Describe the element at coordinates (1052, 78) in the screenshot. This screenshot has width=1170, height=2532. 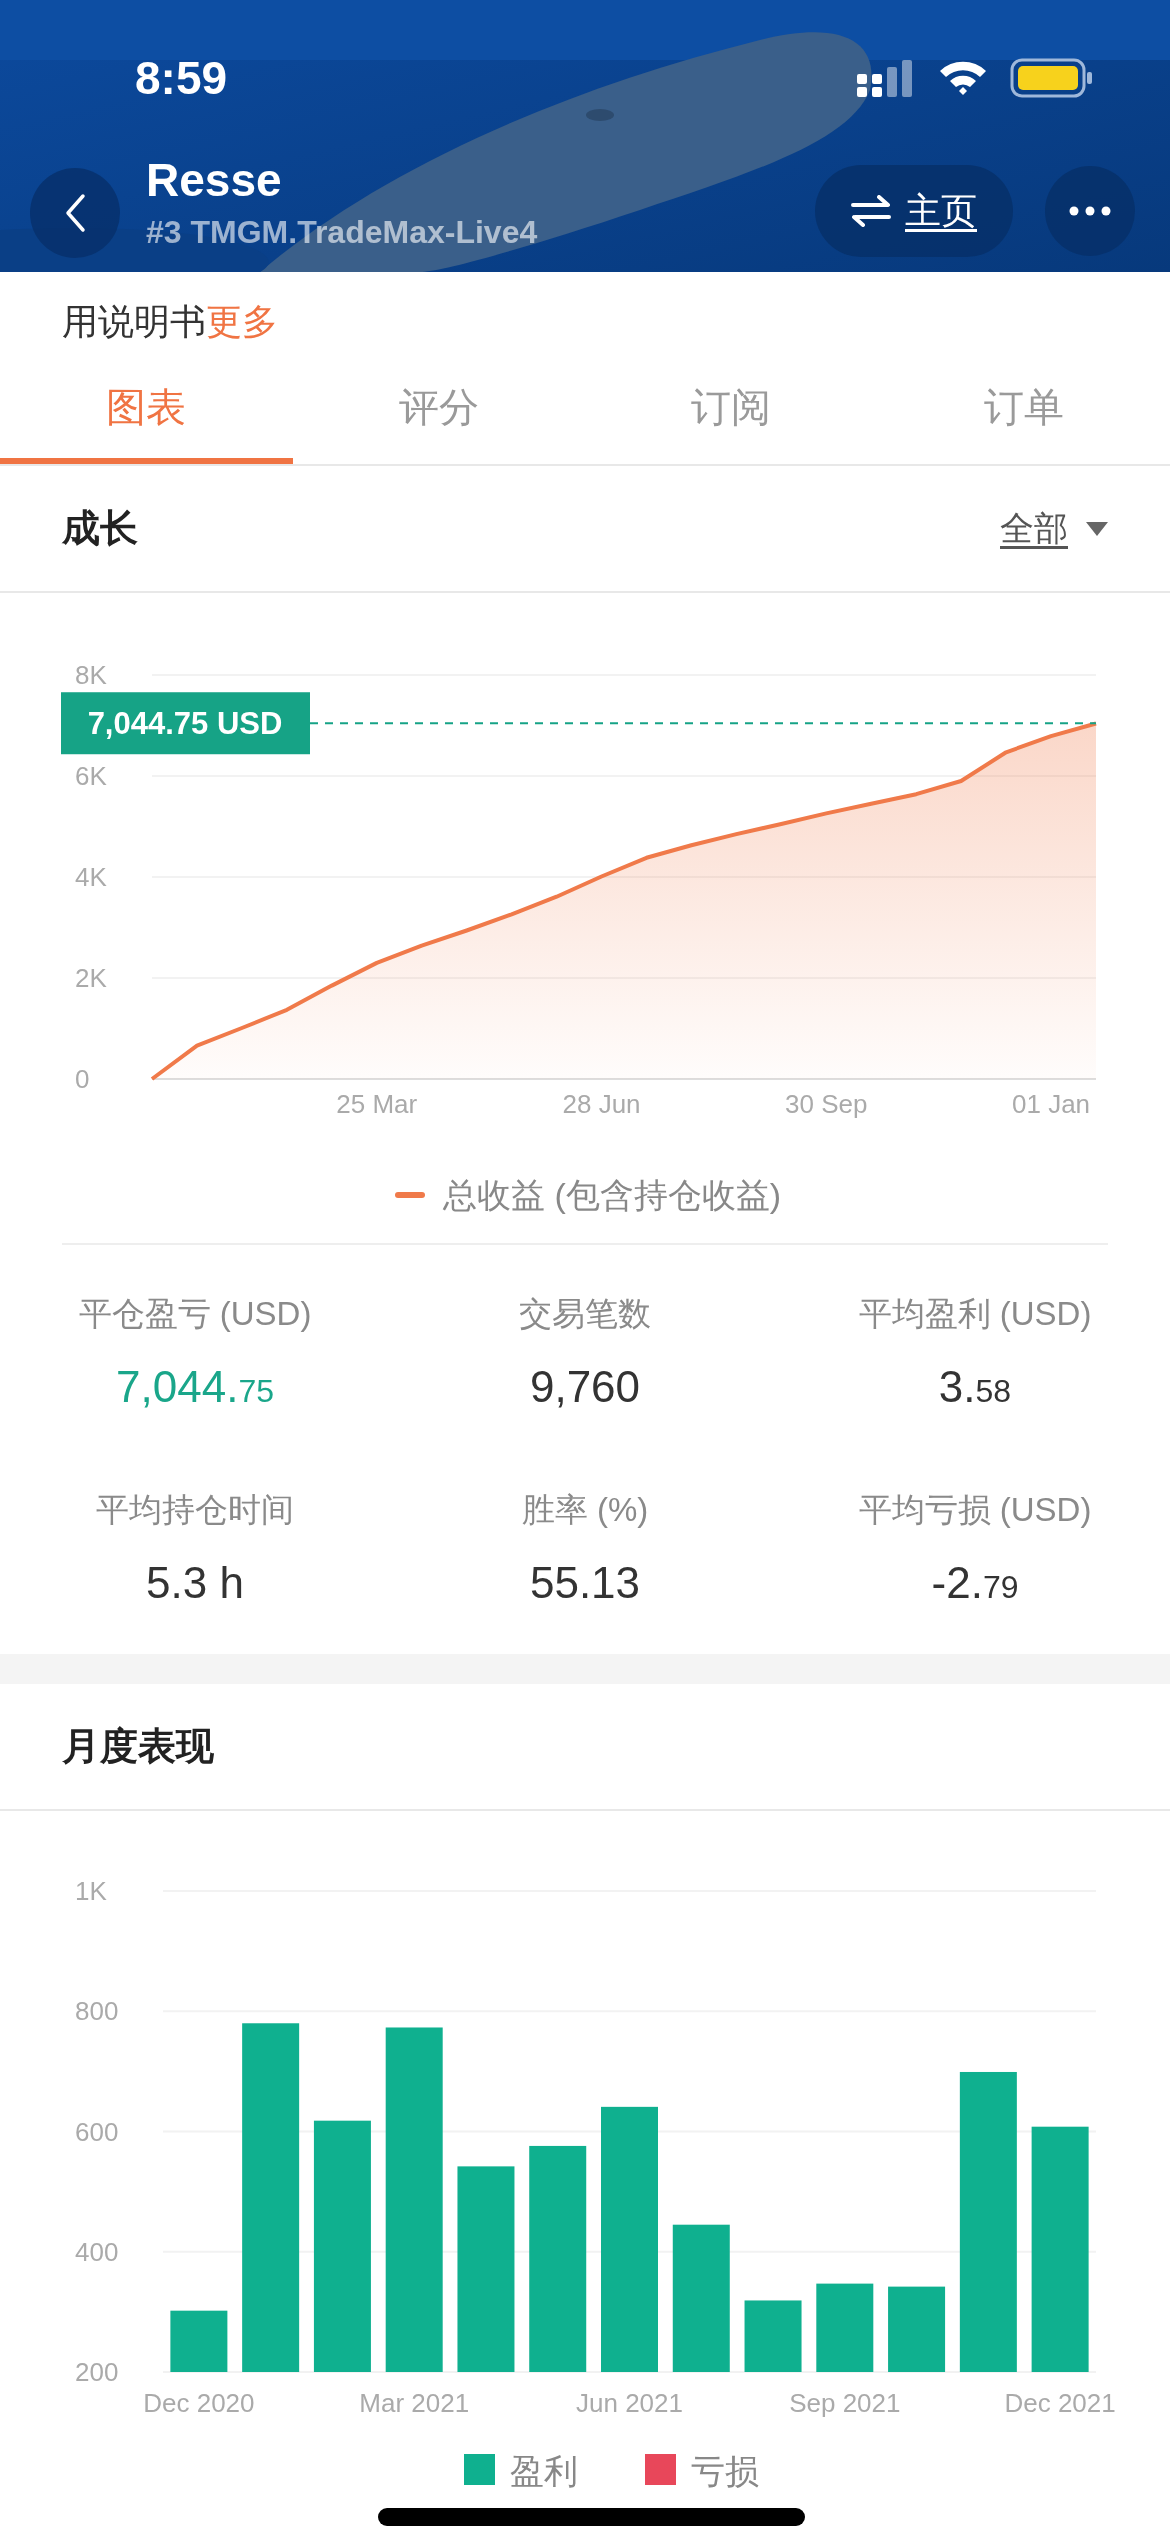
I see `battery-icon` at that location.